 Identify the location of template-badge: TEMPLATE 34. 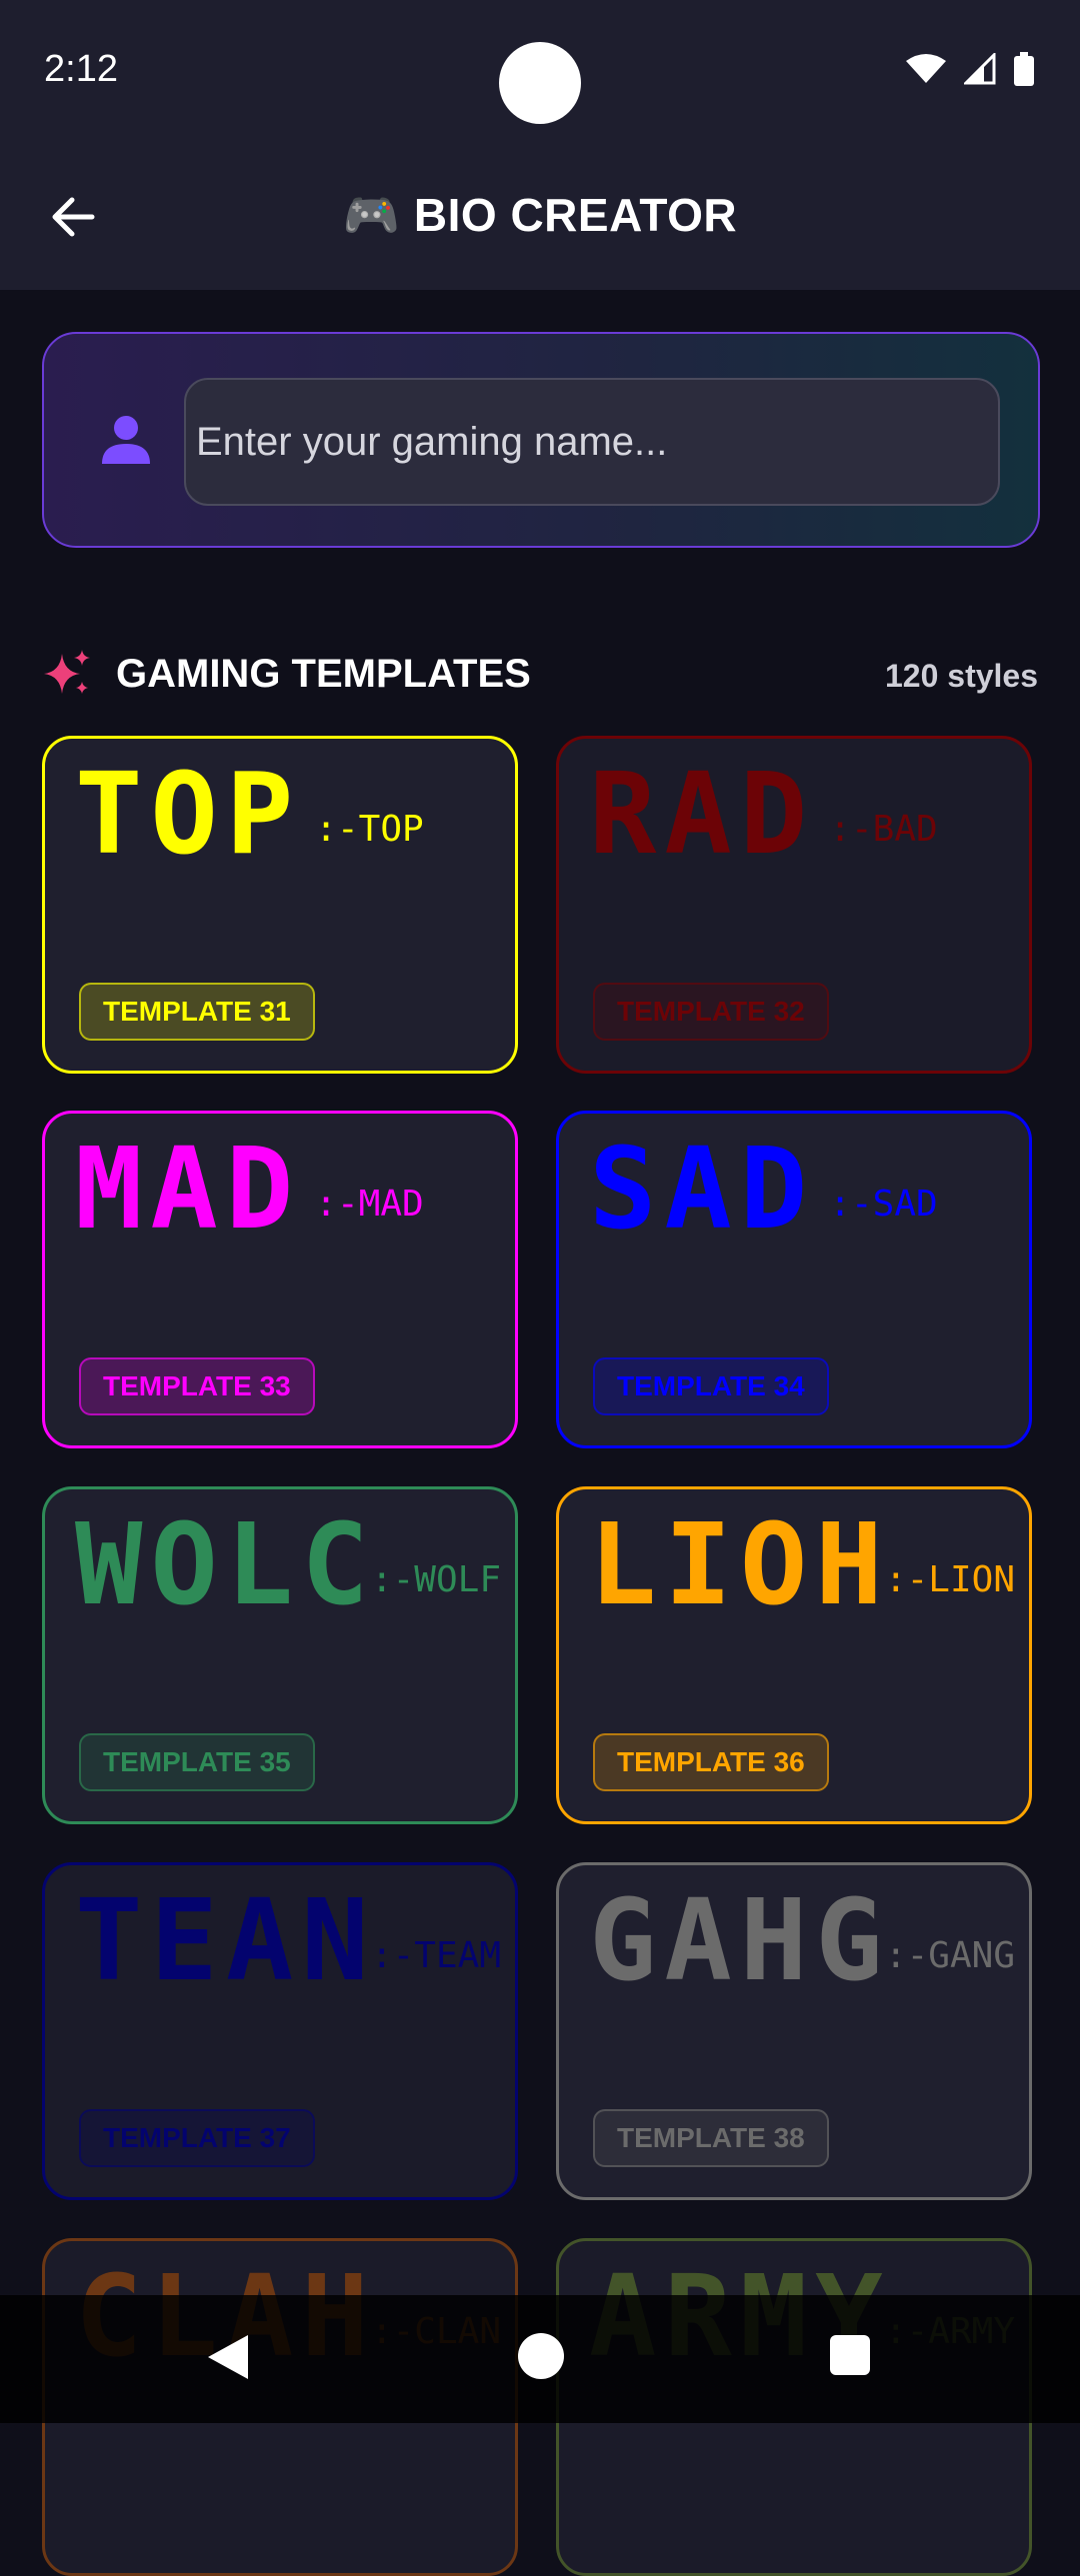
(711, 1386).